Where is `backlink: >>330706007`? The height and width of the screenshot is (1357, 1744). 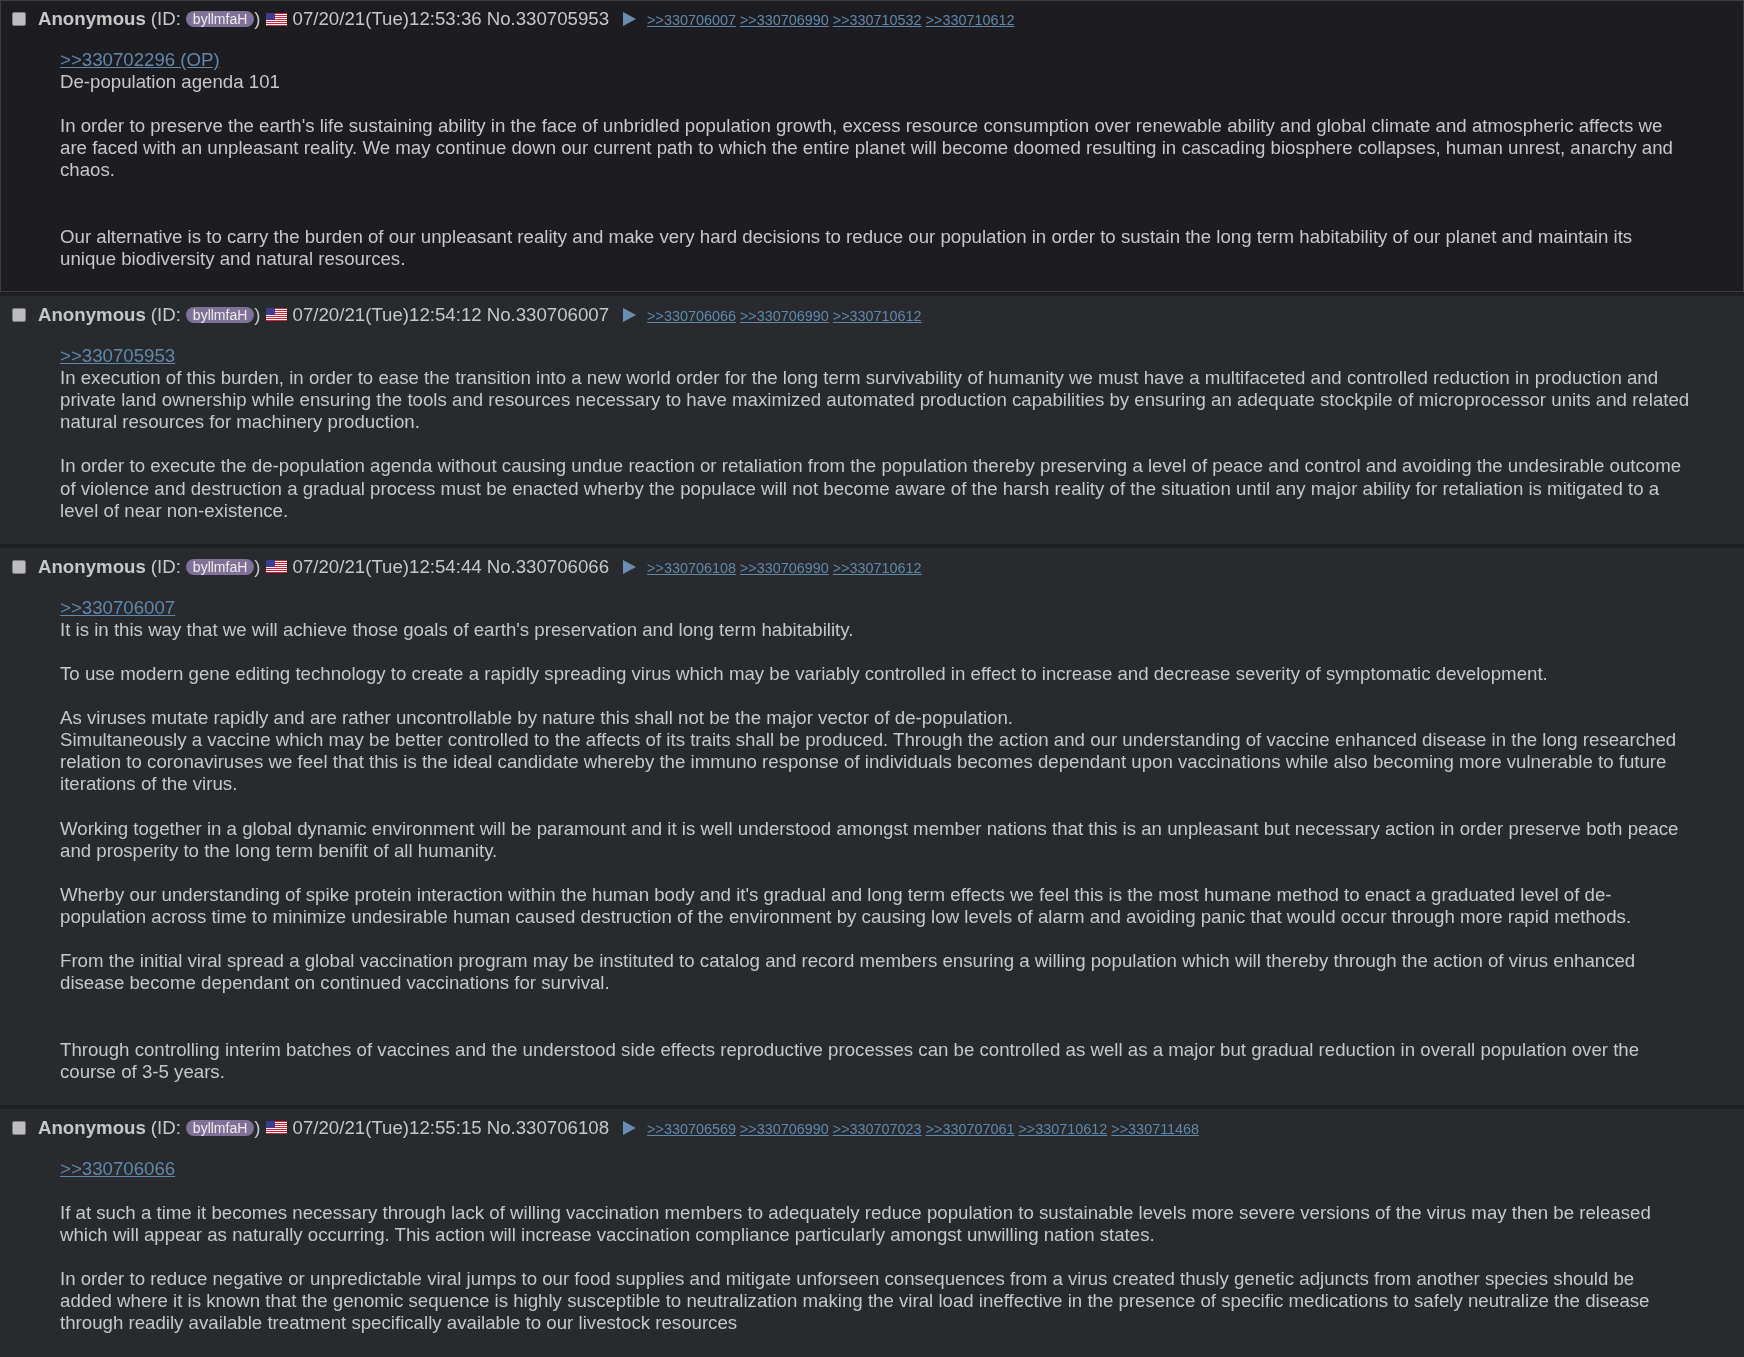
backlink: >>330706007 is located at coordinates (691, 20).